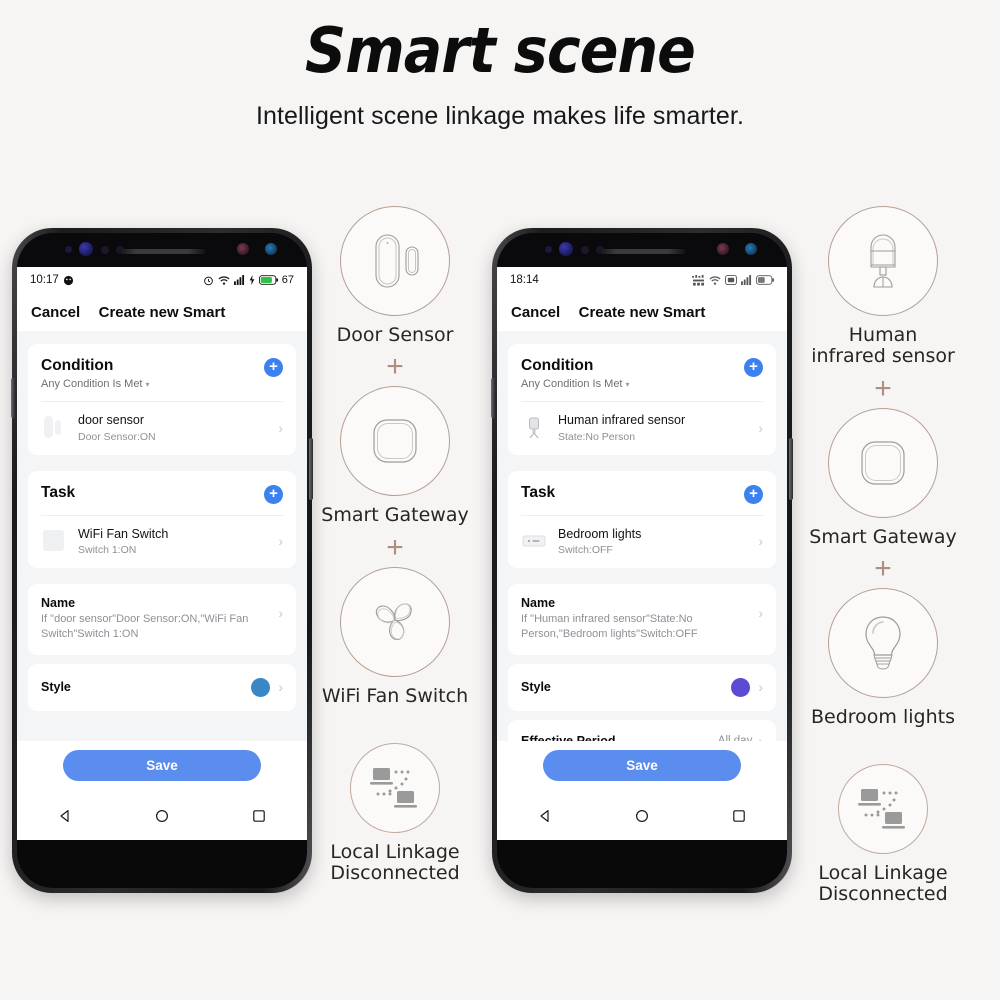 This screenshot has width=1000, height=1000. I want to click on signal-icon, so click(746, 280).